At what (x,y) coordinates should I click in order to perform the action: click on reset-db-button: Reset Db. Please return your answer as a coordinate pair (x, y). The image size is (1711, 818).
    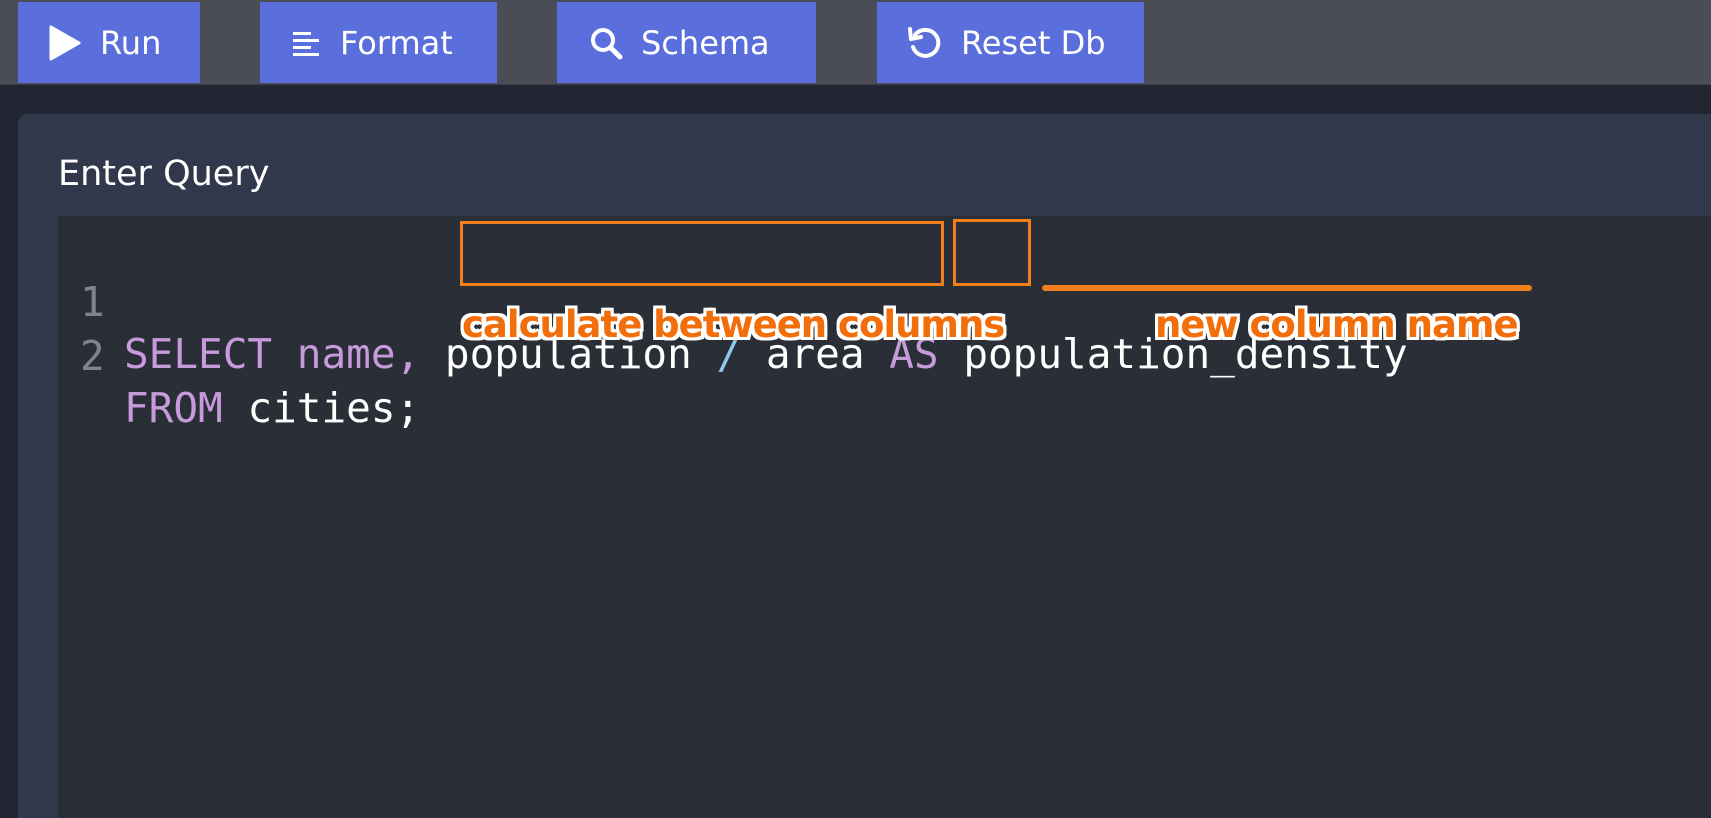
    Looking at the image, I should click on (1010, 42).